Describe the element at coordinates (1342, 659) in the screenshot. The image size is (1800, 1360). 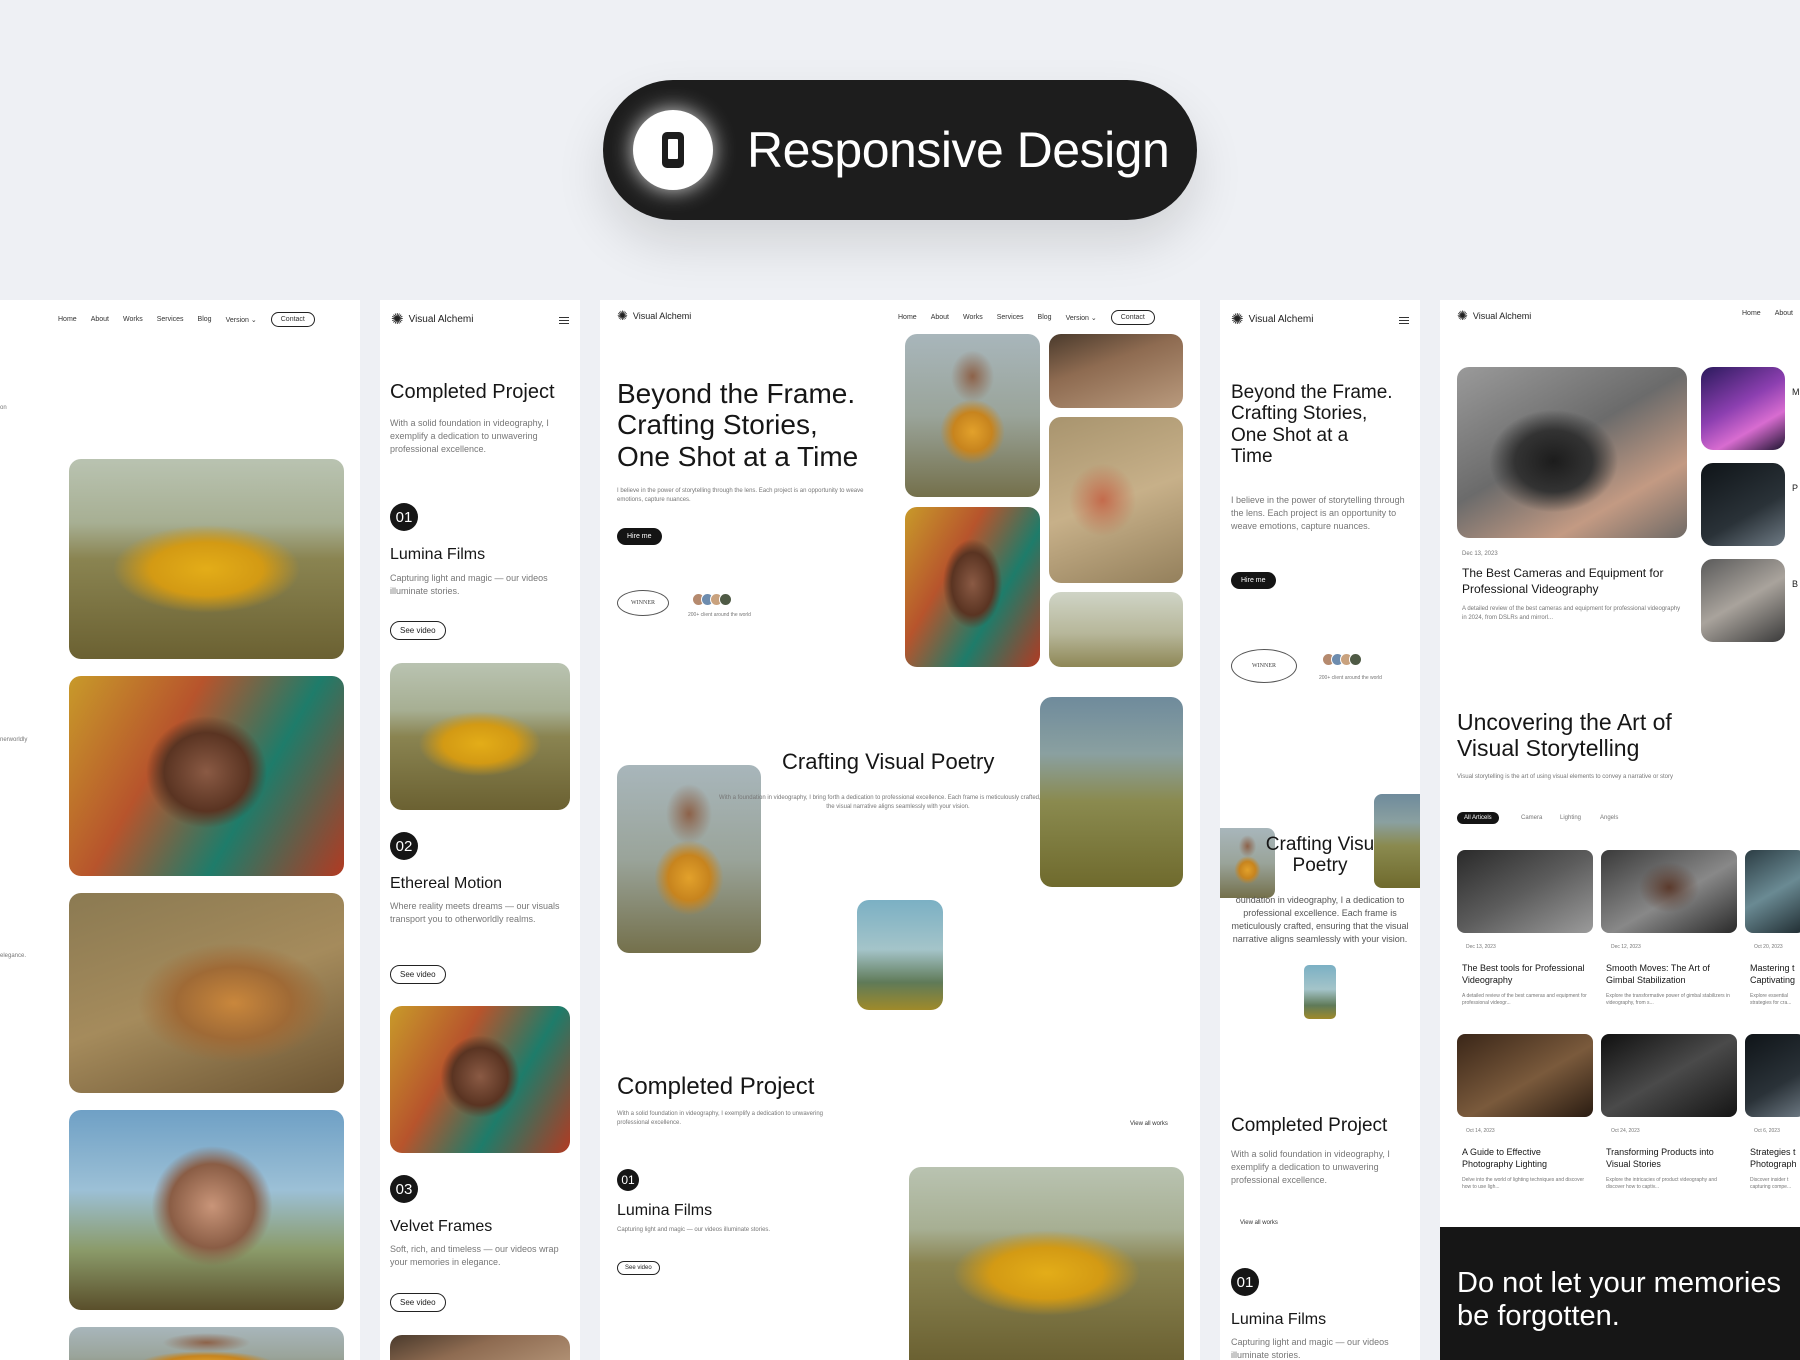
I see `client-avatars` at that location.